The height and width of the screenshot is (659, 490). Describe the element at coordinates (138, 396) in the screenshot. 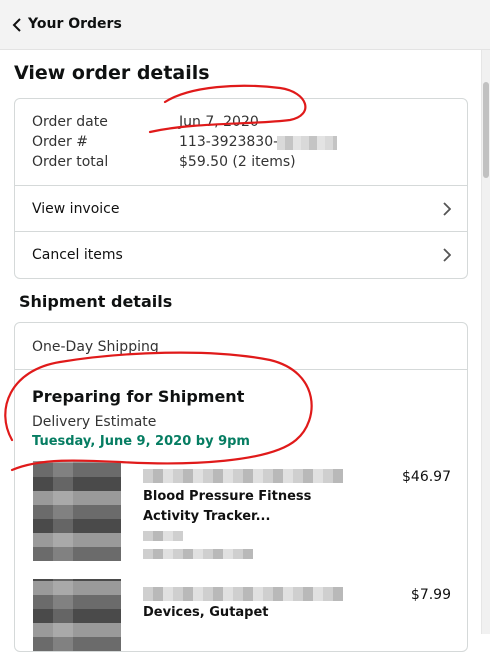

I see `shipment-status: Preparing for Shipment` at that location.